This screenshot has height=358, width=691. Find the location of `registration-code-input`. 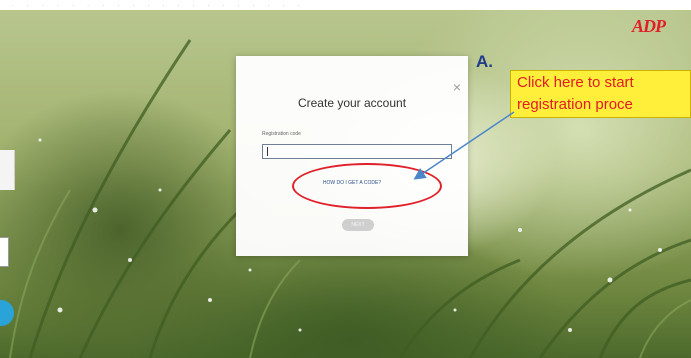

registration-code-input is located at coordinates (357, 151).